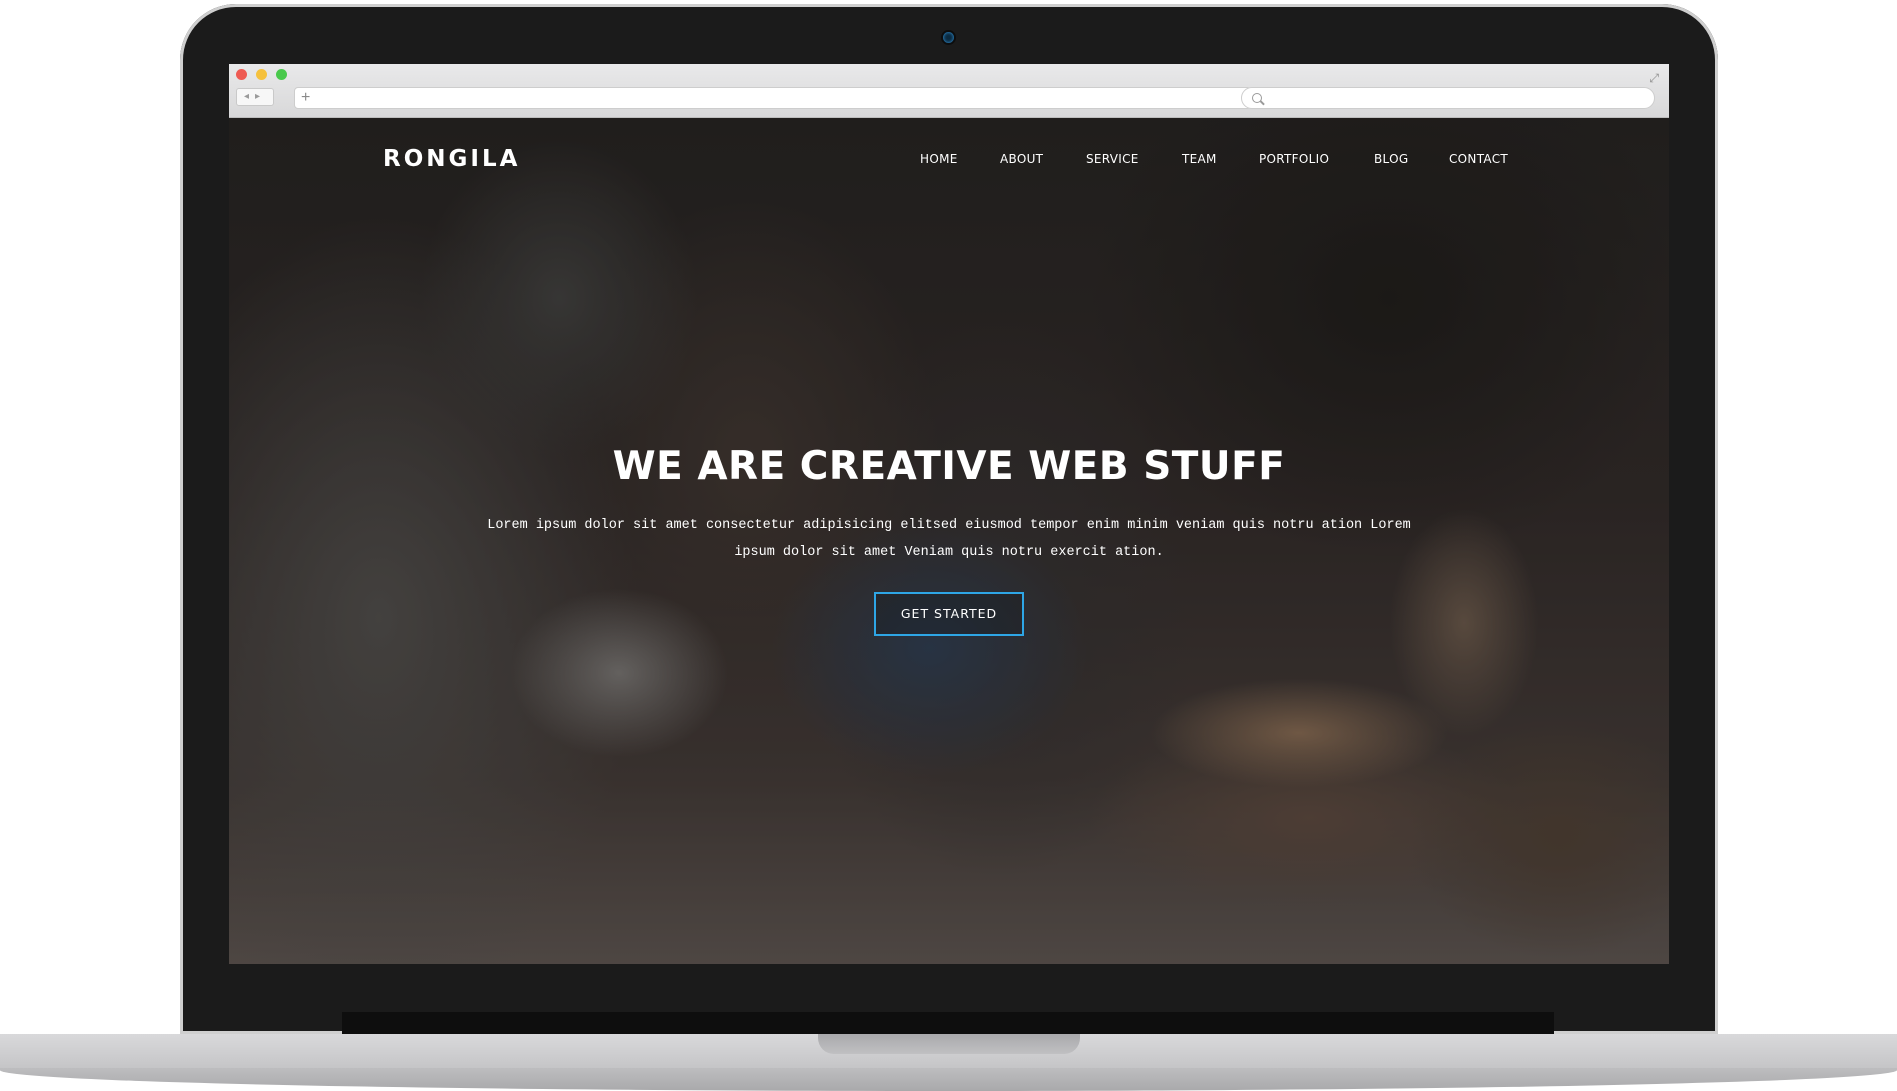  What do you see at coordinates (1478, 159) in the screenshot?
I see `nav-contact: CONTACT` at bounding box center [1478, 159].